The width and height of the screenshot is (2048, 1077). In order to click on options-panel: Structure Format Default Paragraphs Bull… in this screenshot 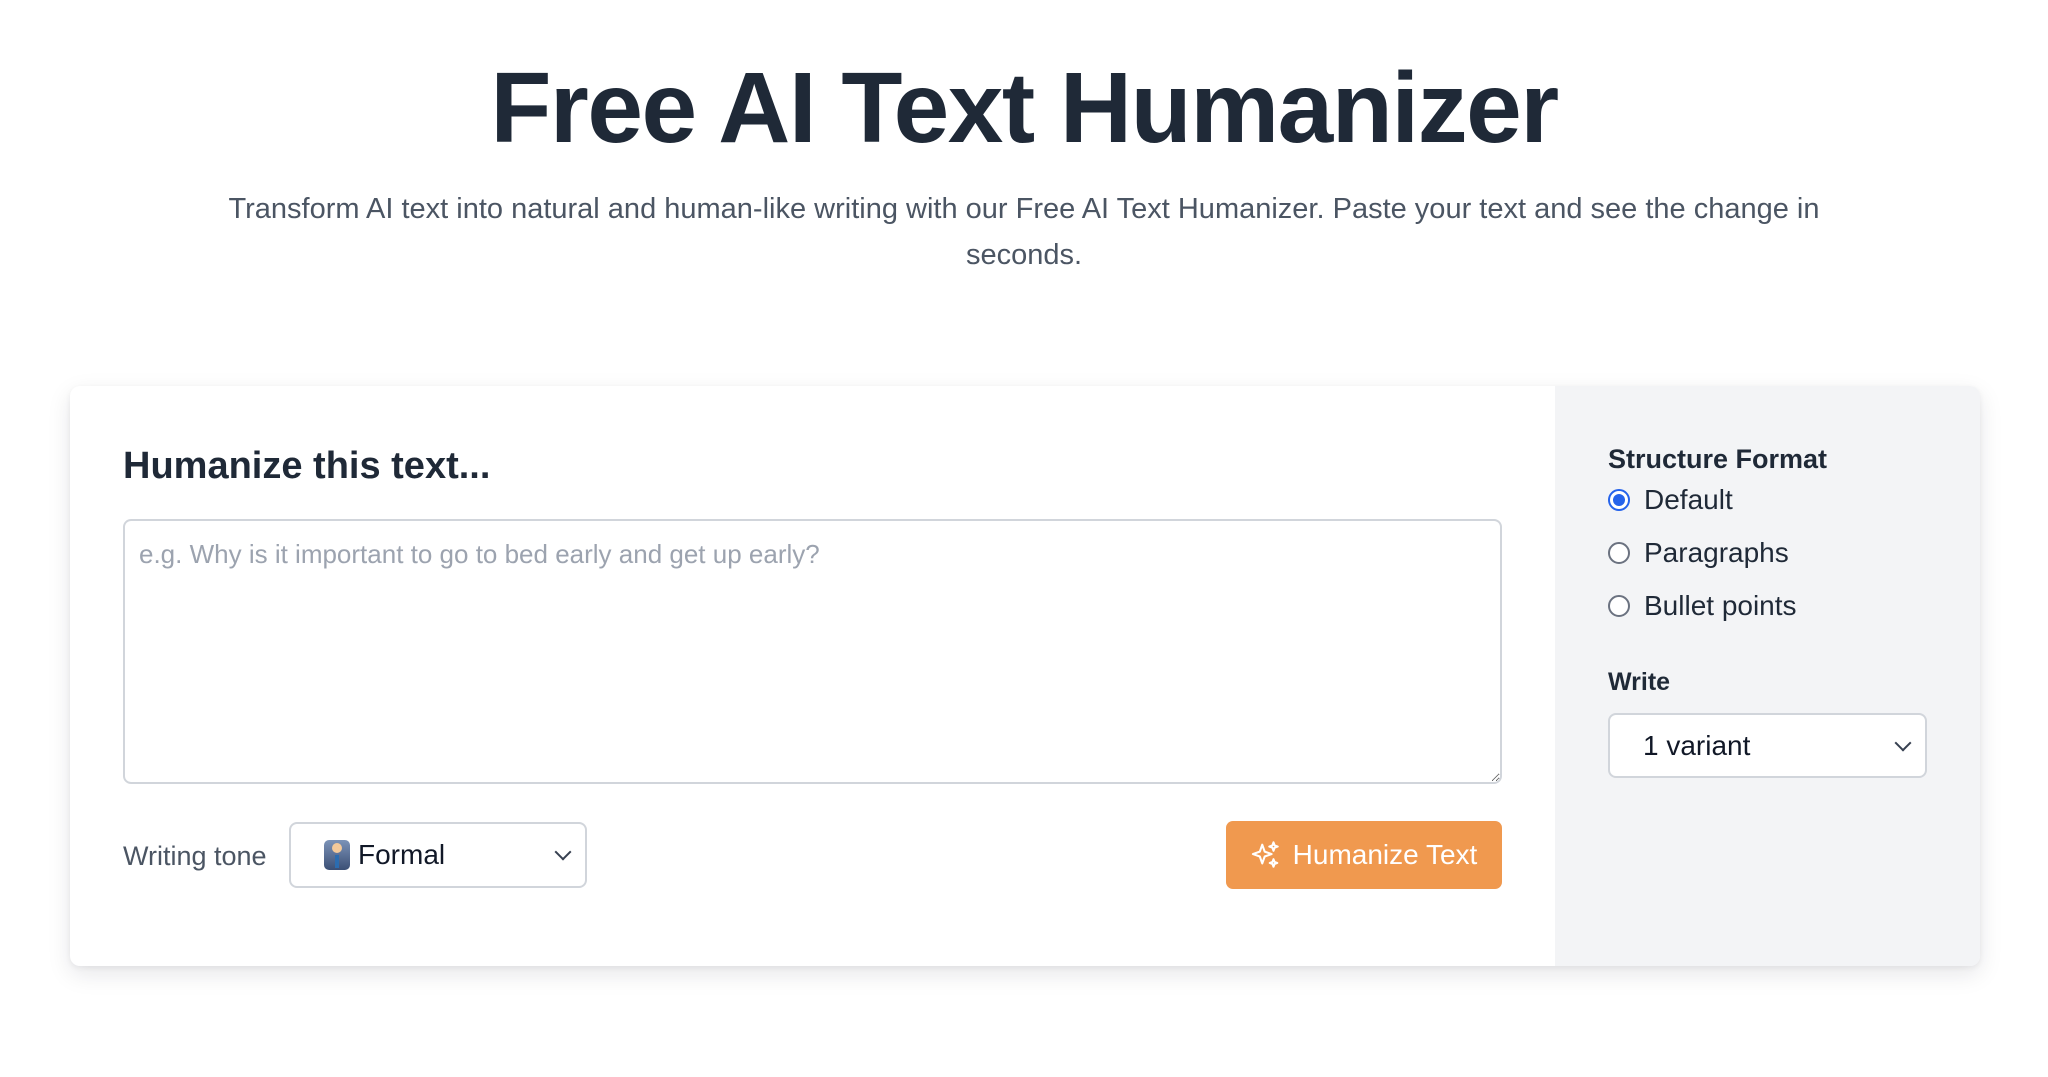, I will do `click(1767, 676)`.